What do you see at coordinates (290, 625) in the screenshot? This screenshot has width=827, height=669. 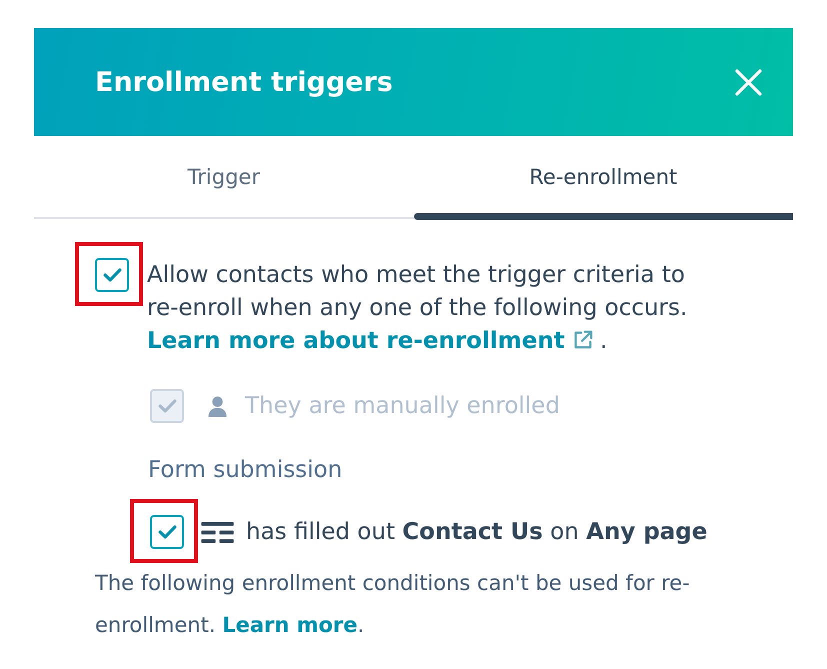 I see `learn-more-link: Learn more` at bounding box center [290, 625].